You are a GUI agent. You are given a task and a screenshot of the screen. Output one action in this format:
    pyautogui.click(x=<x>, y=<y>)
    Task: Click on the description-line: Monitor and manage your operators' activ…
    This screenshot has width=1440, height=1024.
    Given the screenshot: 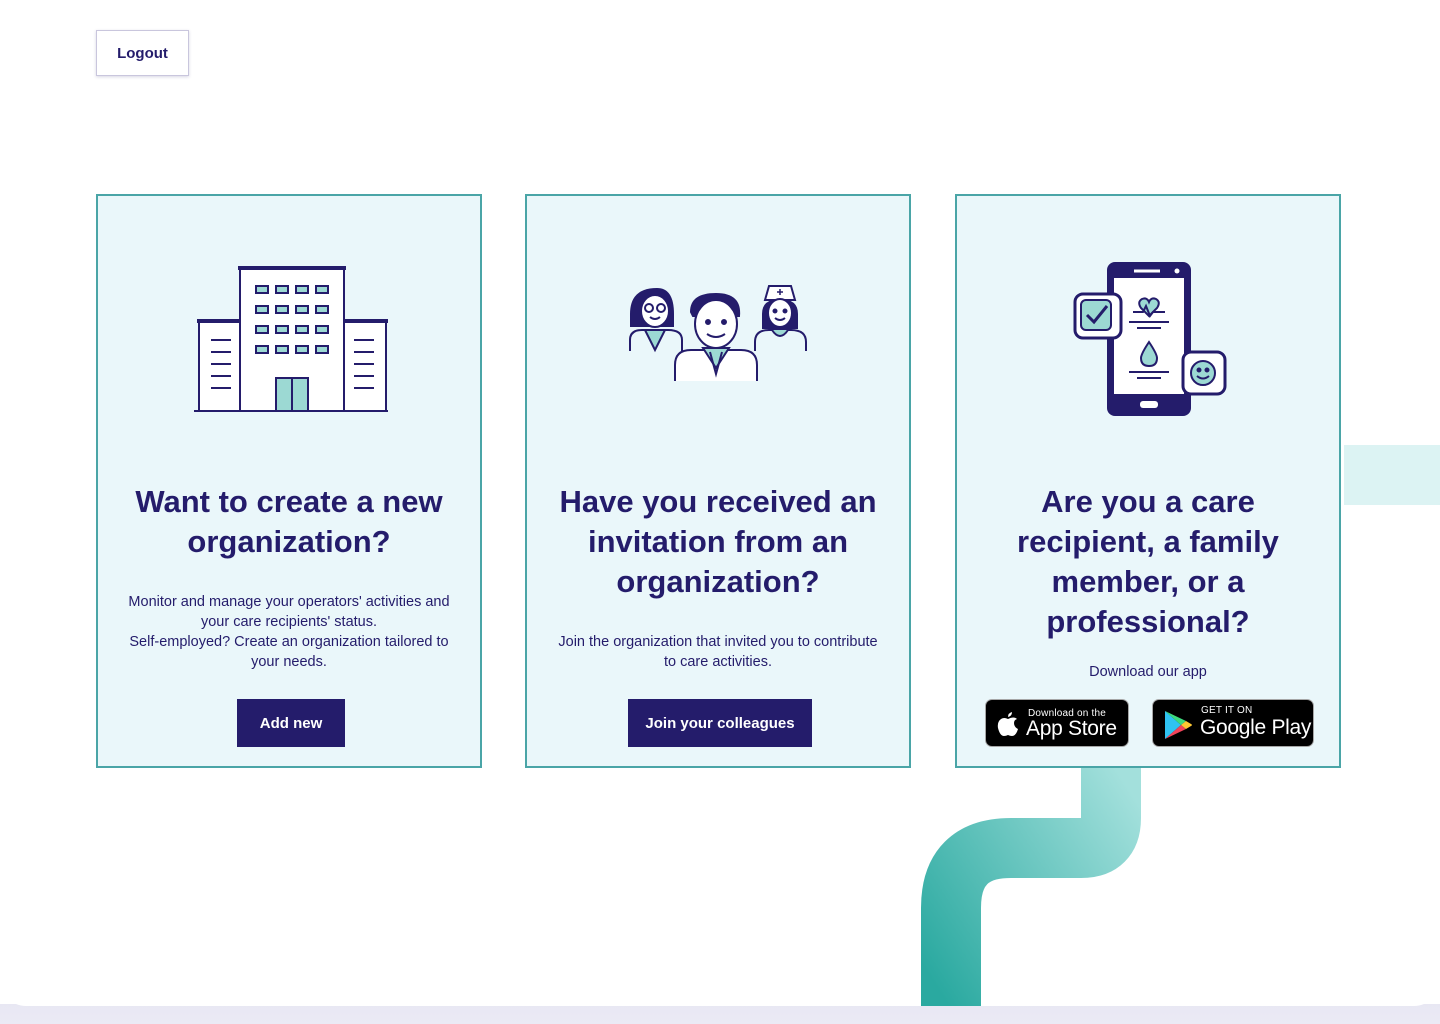 What is the action you would take?
    pyautogui.click(x=289, y=602)
    